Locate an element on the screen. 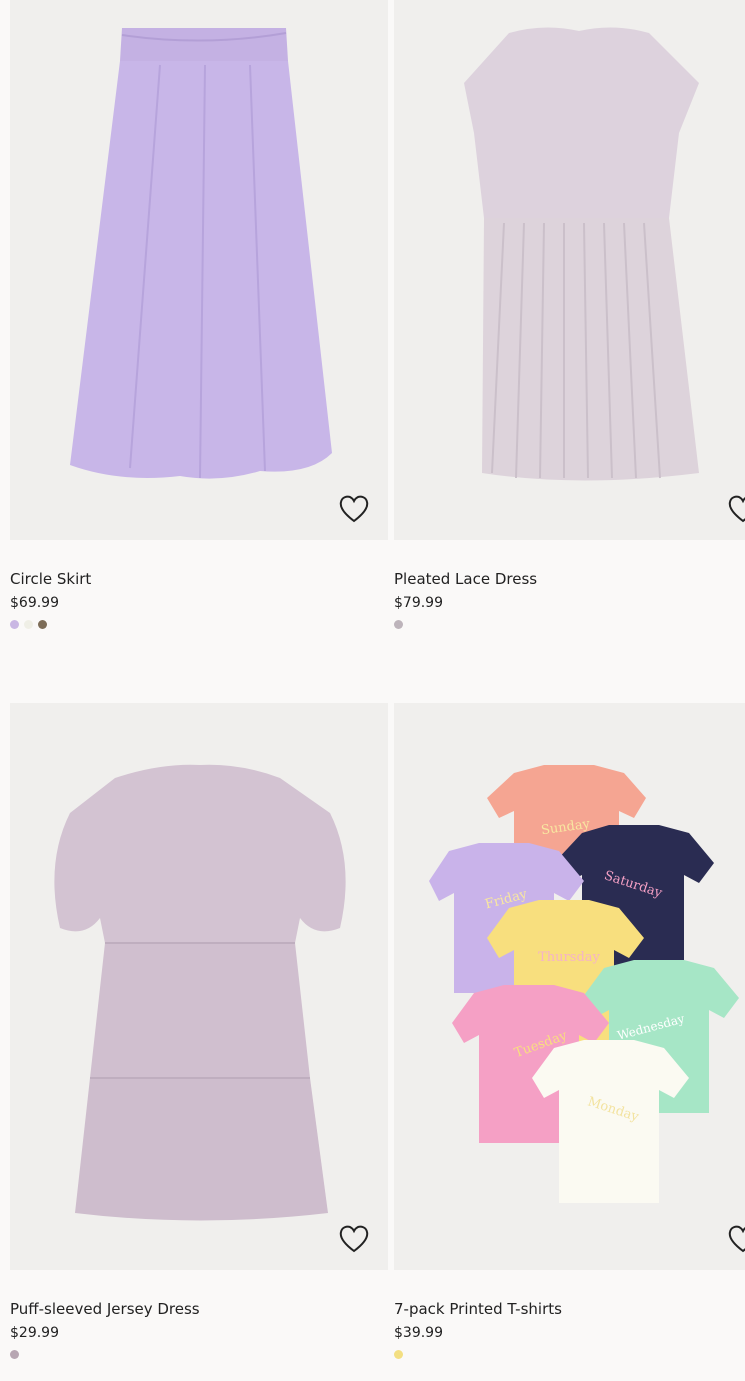 This screenshot has width=745, height=1381. product-name: Circle Skirt is located at coordinates (199, 579).